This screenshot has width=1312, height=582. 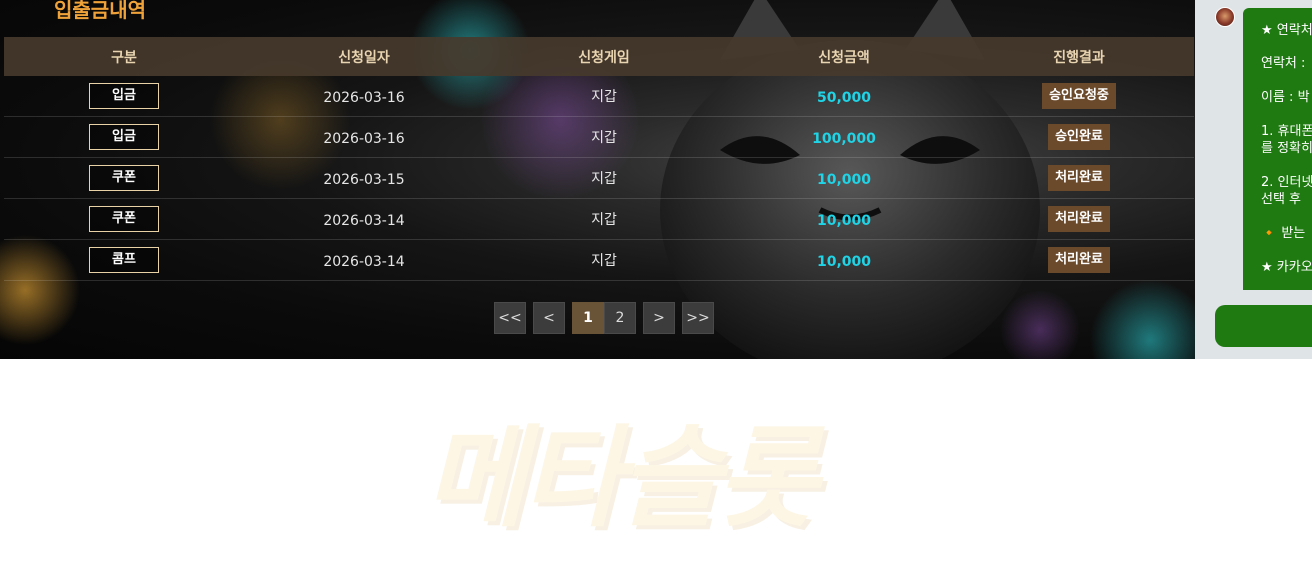 What do you see at coordinates (620, 318) in the screenshot?
I see `page-button-2: 2` at bounding box center [620, 318].